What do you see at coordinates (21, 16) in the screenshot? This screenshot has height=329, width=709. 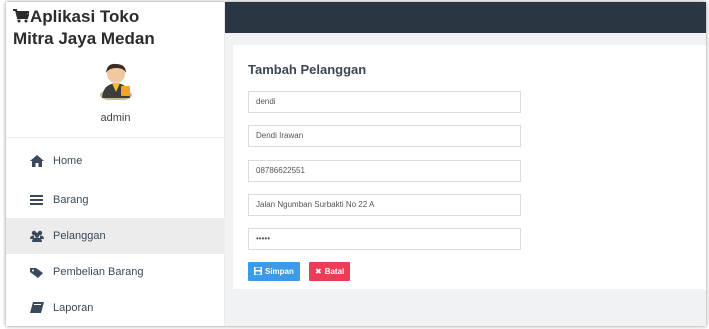 I see `cart-icon` at bounding box center [21, 16].